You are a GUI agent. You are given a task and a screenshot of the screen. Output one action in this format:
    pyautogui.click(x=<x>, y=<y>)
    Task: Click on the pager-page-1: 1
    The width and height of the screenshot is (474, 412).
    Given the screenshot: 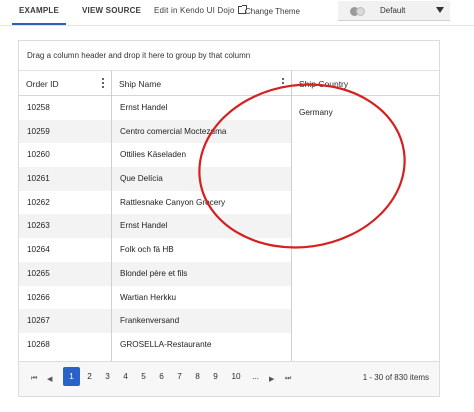 What is the action you would take?
    pyautogui.click(x=71, y=376)
    